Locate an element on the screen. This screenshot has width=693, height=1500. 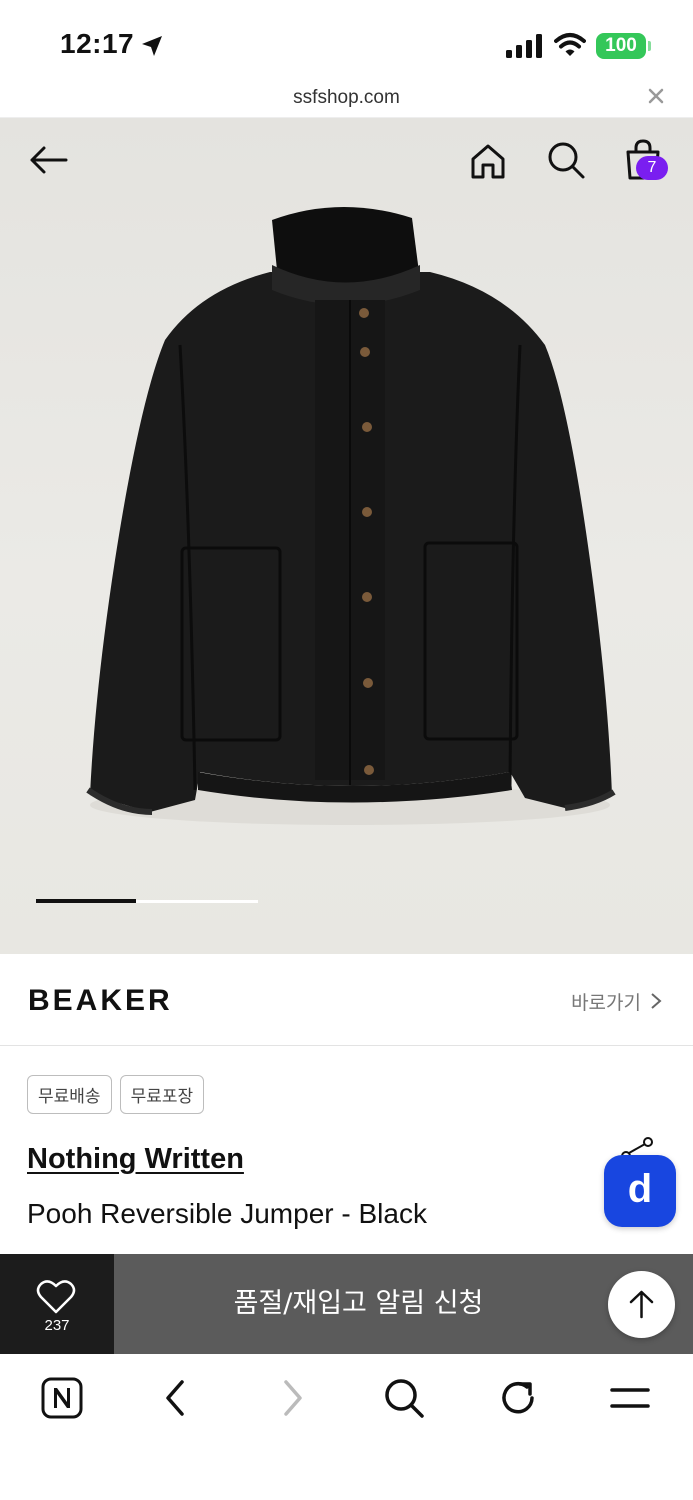
close-icon is located at coordinates (656, 96).